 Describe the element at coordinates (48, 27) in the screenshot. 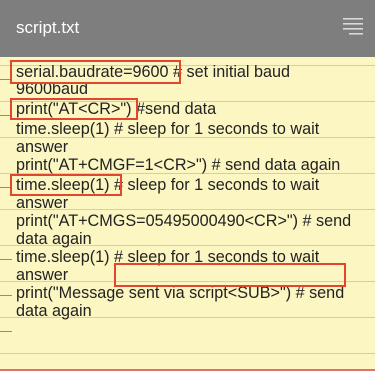

I see `file-title: script.txt` at that location.